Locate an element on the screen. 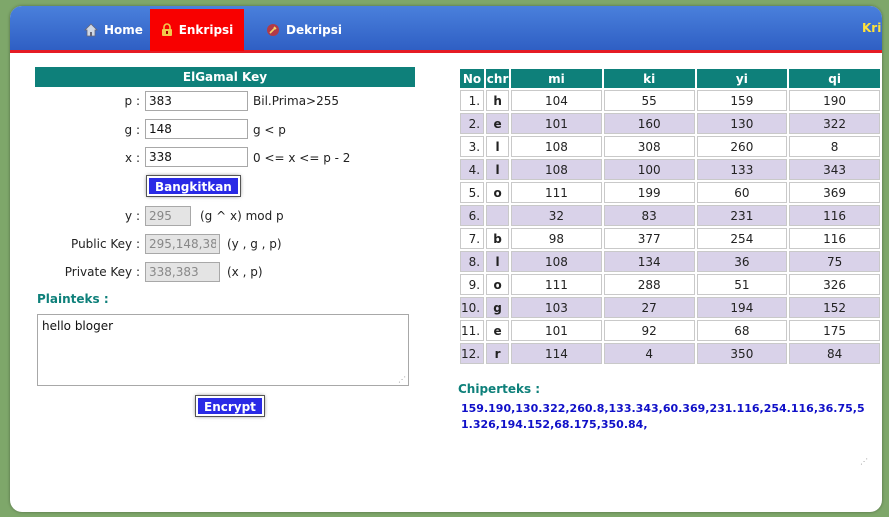  cell-qi: 152 is located at coordinates (834, 307).